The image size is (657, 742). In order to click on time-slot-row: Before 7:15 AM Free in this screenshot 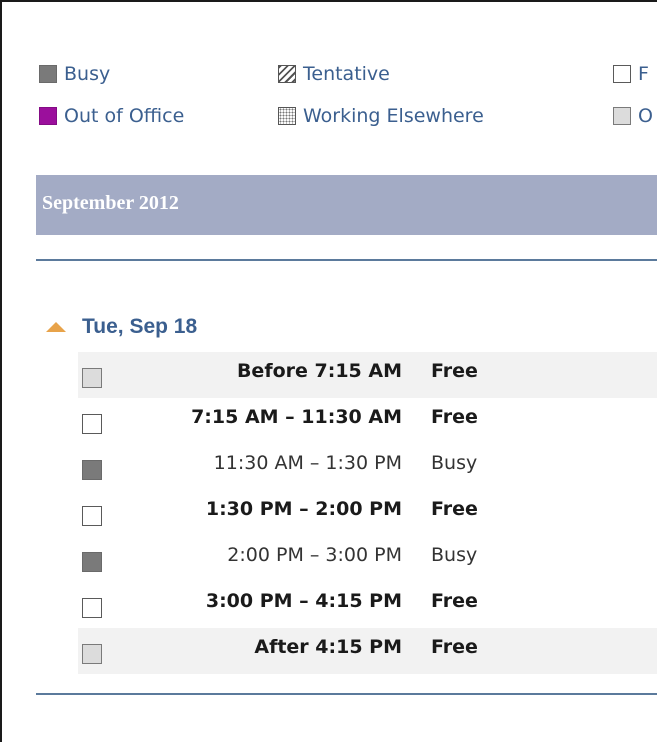, I will do `click(367, 375)`.